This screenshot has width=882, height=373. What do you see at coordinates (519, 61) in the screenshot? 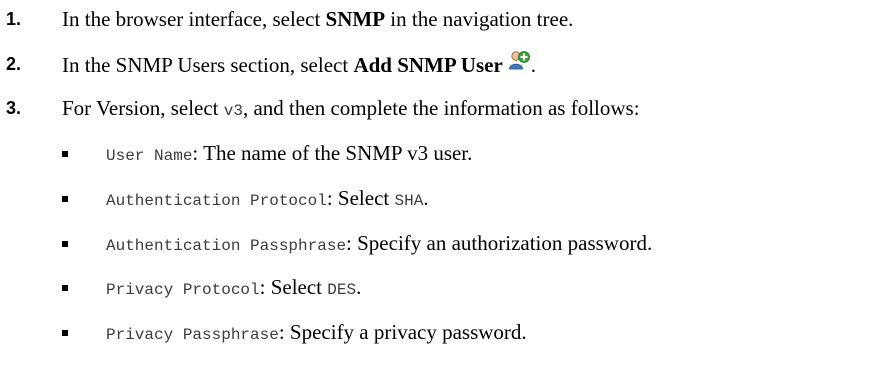
I see `add-user-icon` at bounding box center [519, 61].